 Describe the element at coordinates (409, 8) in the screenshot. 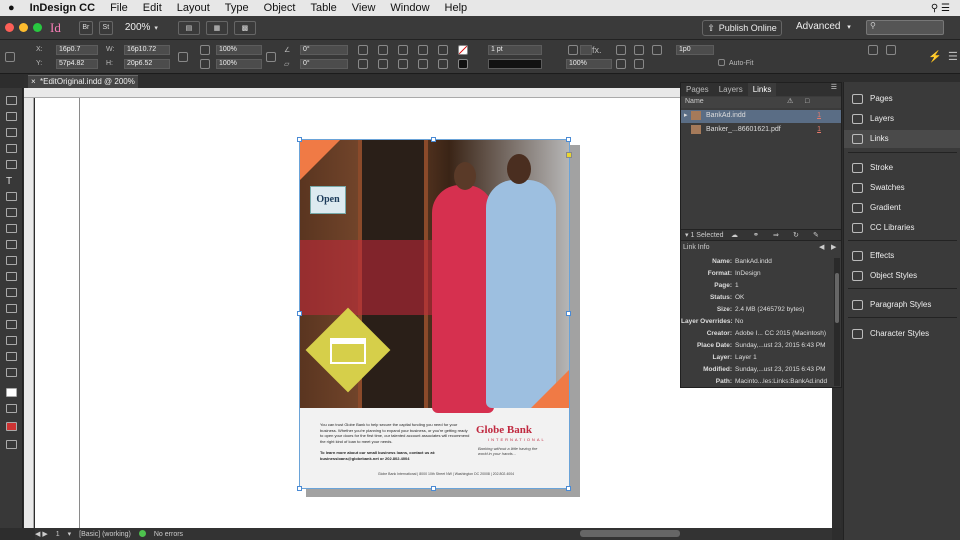

I see `menu-window: Window` at that location.